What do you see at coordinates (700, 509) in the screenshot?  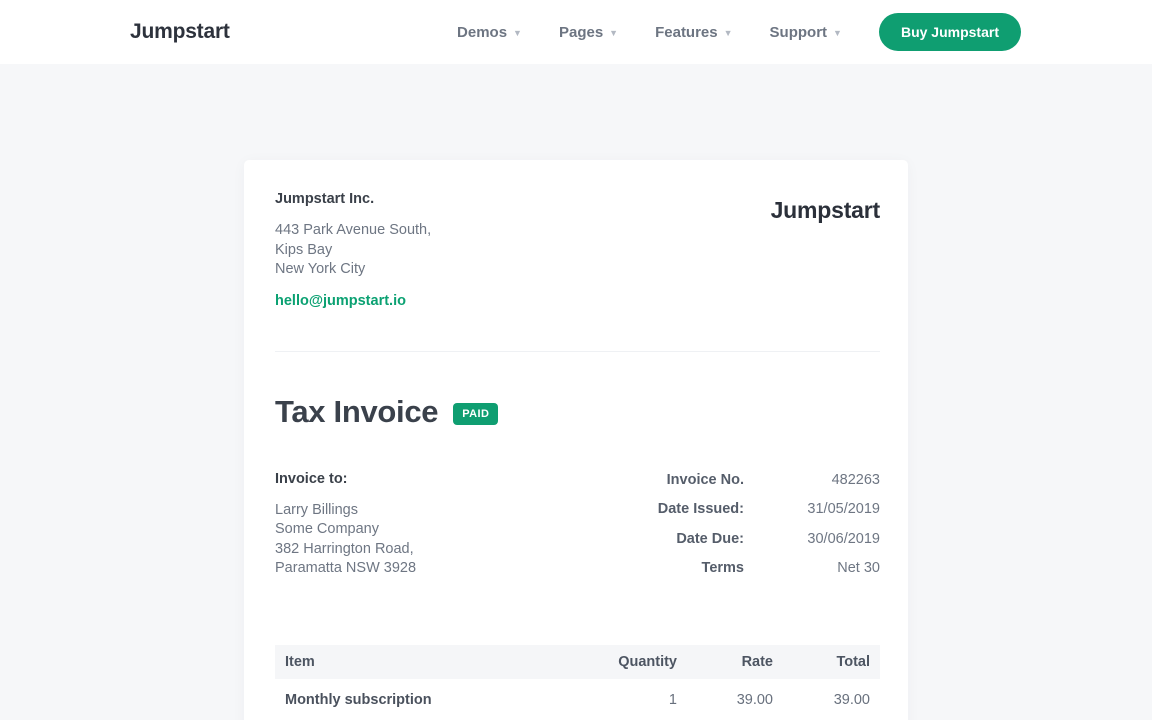 I see `detail-label-date-issued: Date Issued:` at bounding box center [700, 509].